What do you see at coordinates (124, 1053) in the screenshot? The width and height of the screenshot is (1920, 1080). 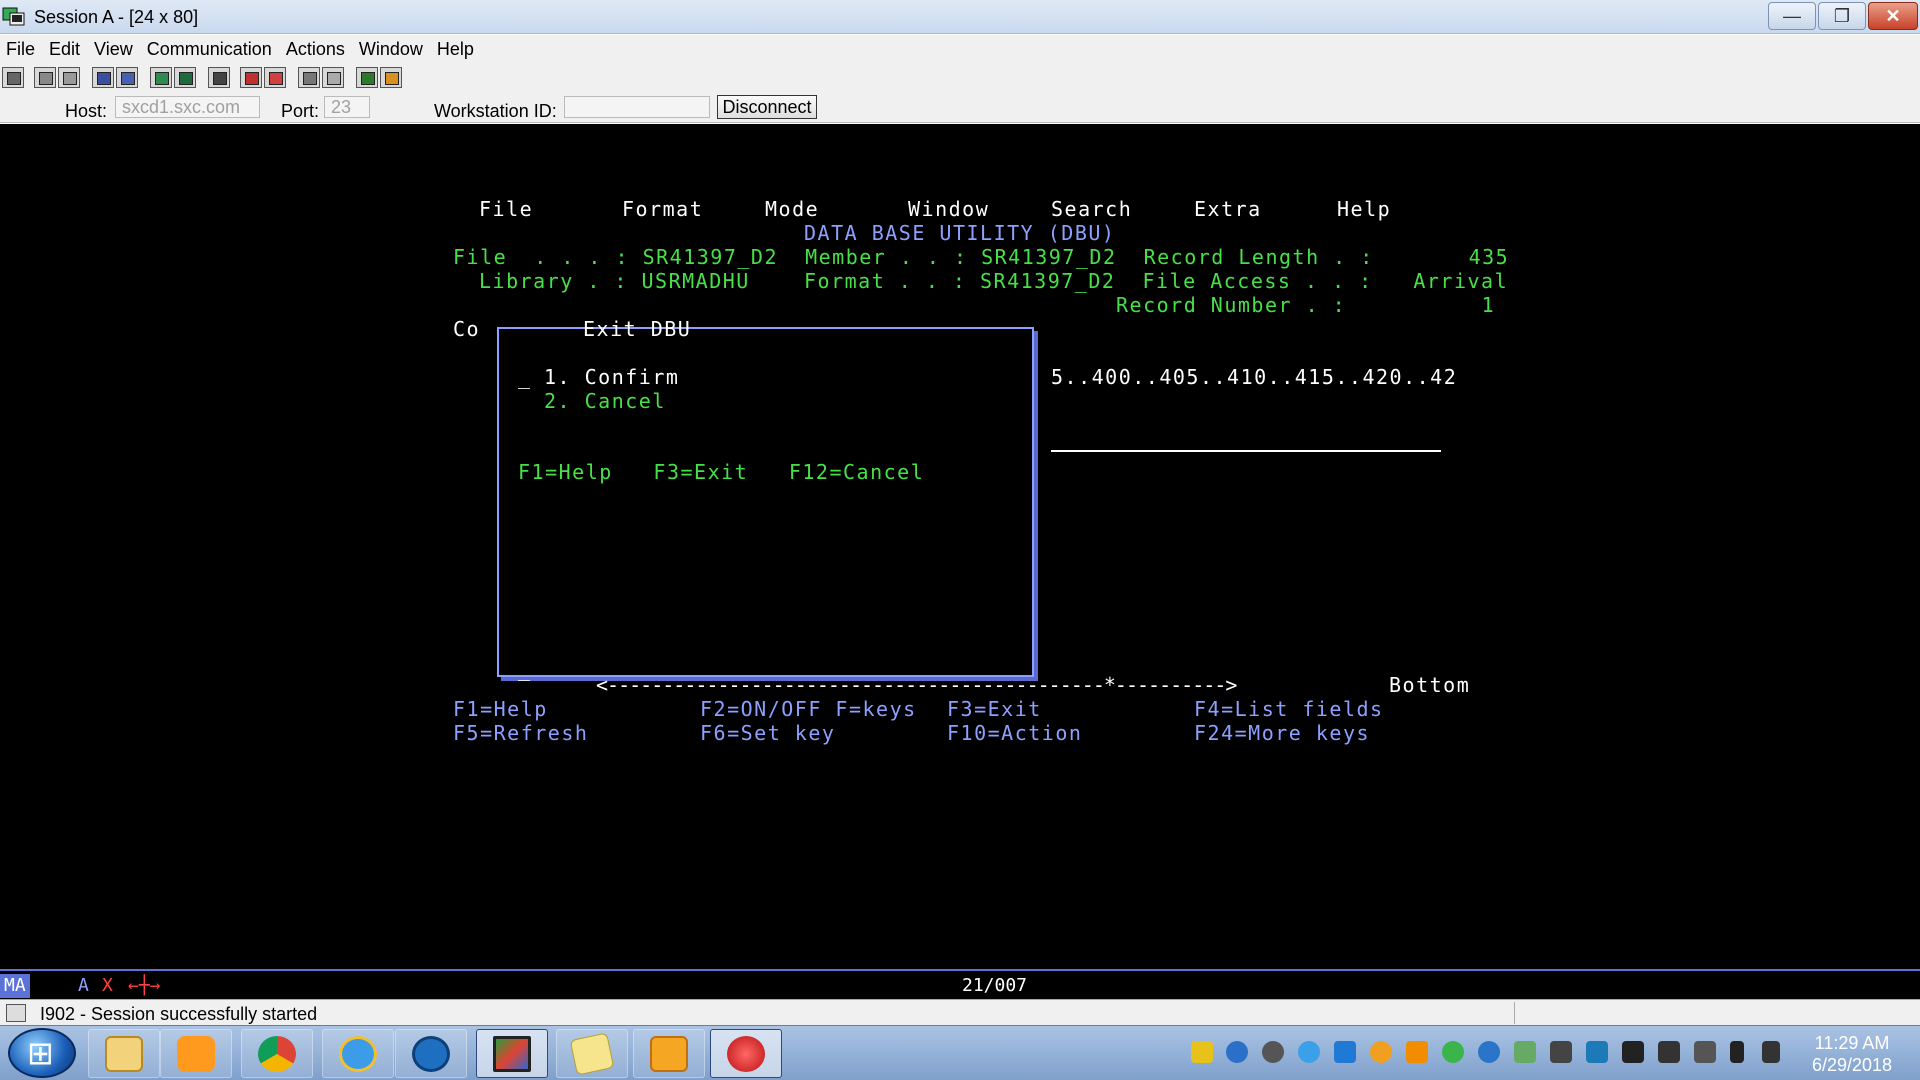 I see `taskbar-file-explorer` at bounding box center [124, 1053].